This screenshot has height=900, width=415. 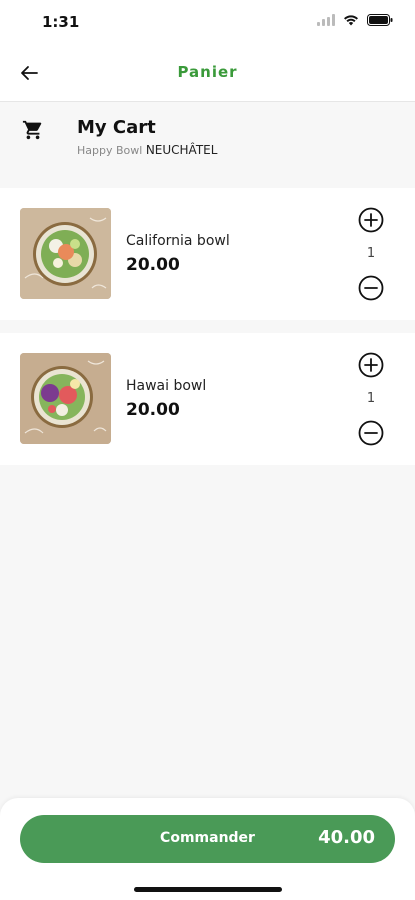 I want to click on cart-item: California bowl 20.00 1, so click(x=207, y=254).